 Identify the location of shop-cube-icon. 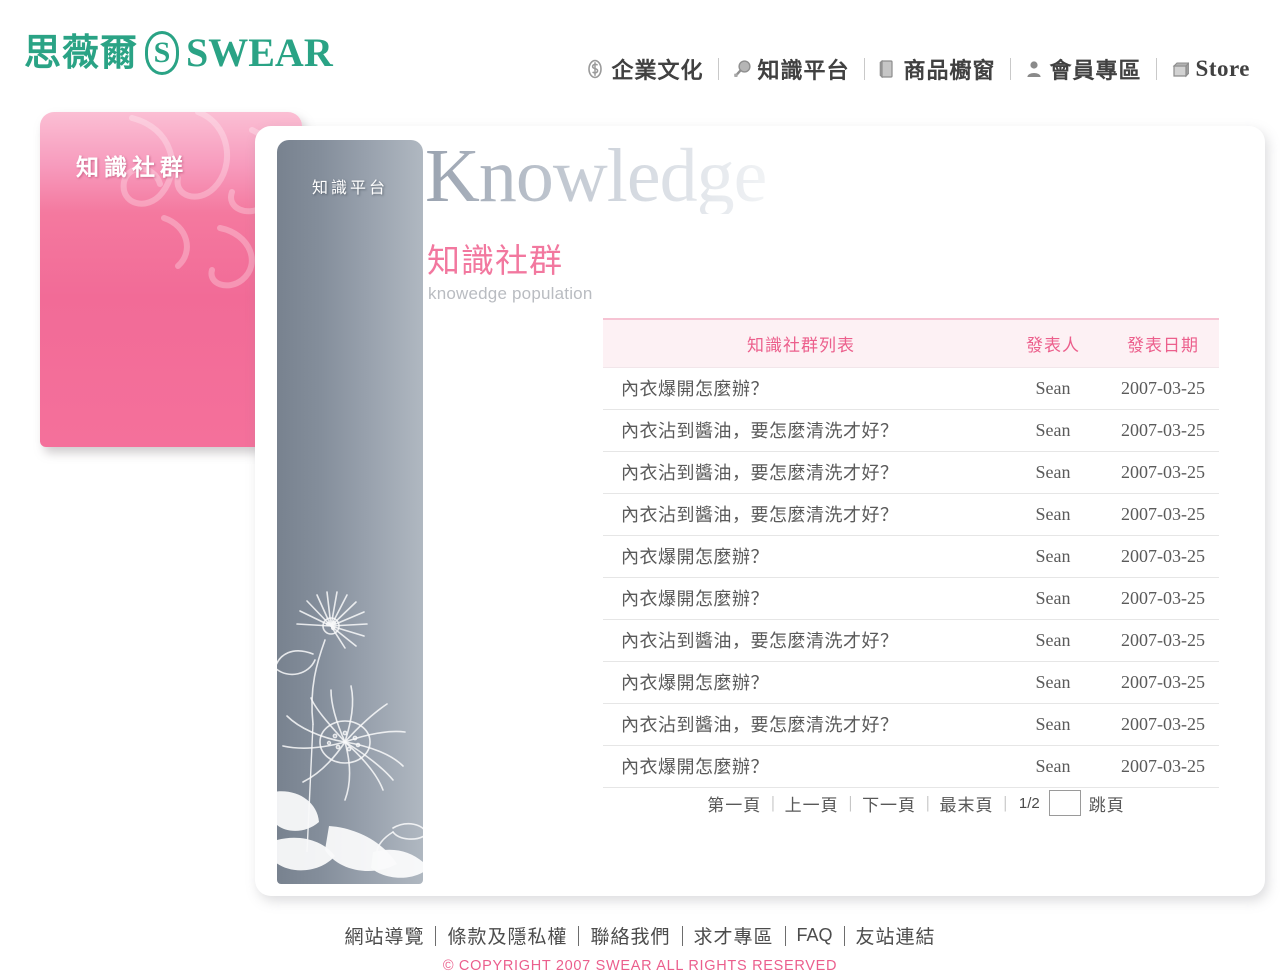
(1180, 69).